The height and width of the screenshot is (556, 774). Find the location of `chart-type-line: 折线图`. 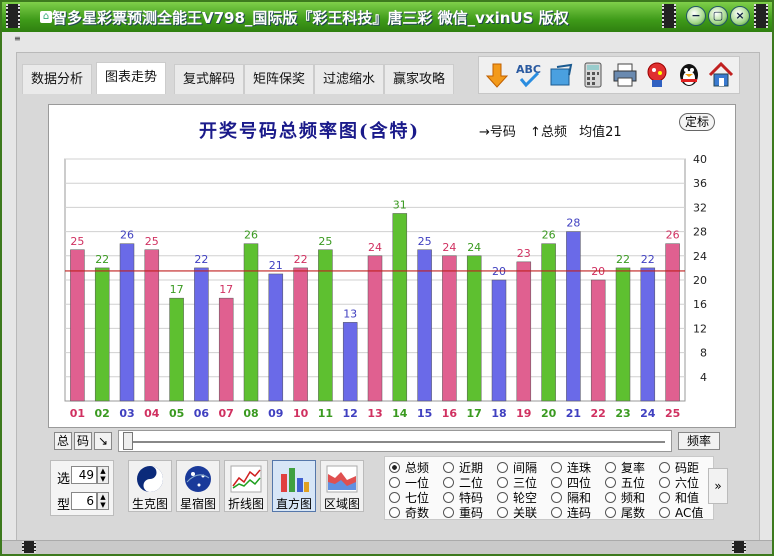

chart-type-line: 折线图 is located at coordinates (246, 486).